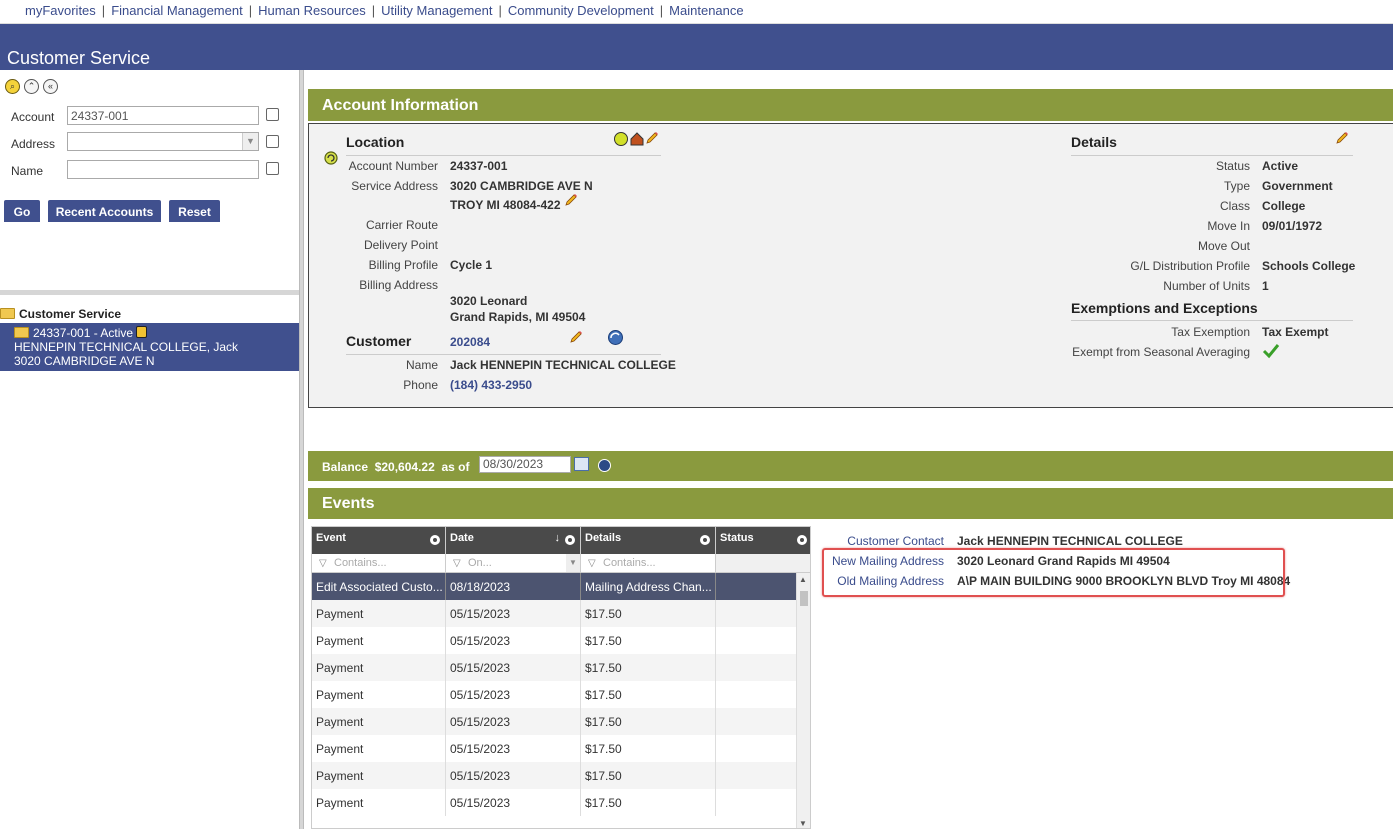 The height and width of the screenshot is (829, 1393). I want to click on edit-location-pencil-icon, so click(652, 138).